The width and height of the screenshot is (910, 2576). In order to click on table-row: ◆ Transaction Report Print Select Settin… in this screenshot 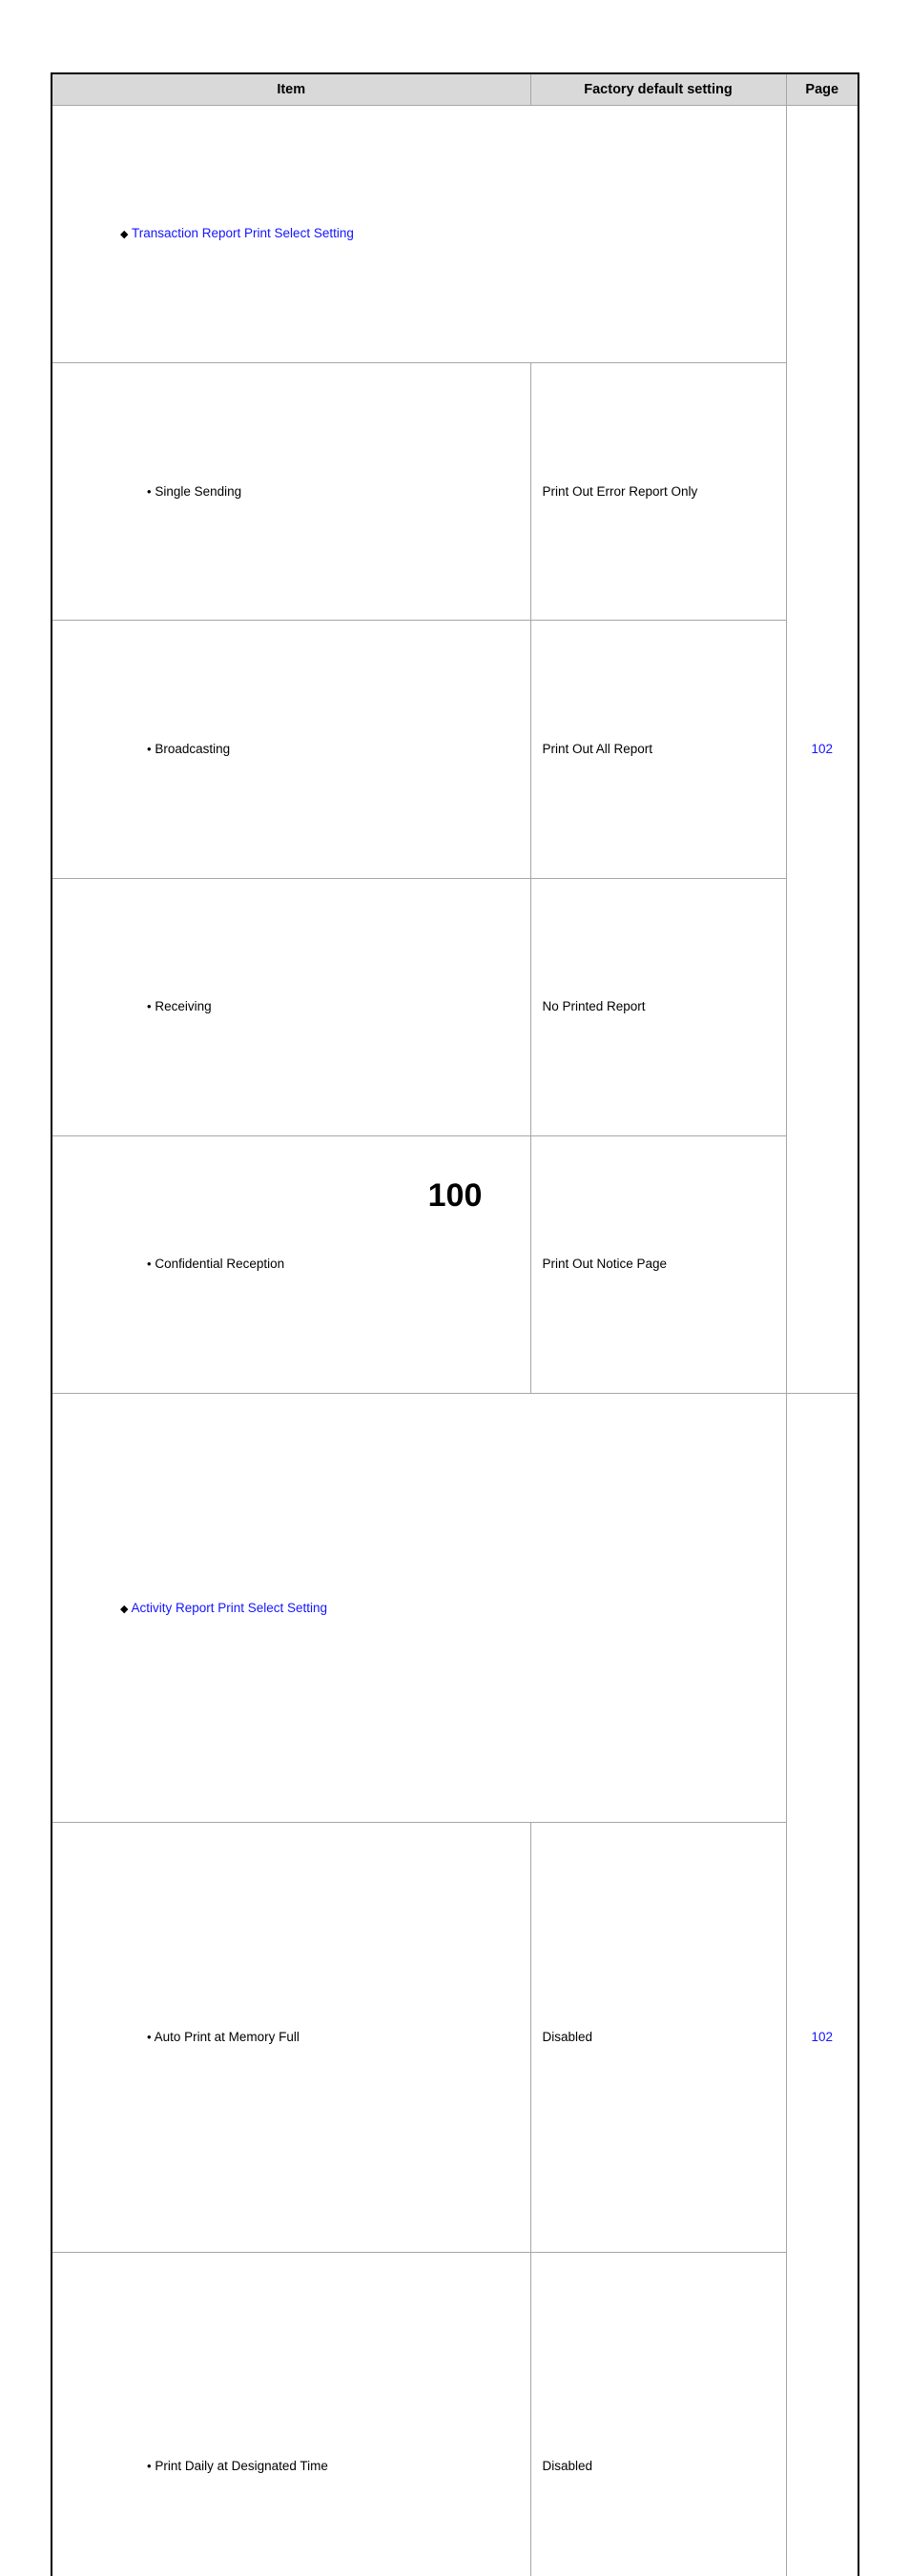, I will do `click(455, 234)`.